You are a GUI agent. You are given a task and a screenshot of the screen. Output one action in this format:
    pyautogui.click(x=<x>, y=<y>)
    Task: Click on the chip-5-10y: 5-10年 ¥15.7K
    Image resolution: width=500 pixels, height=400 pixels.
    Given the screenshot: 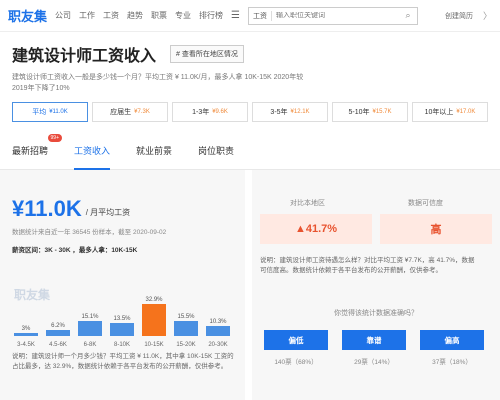 What is the action you would take?
    pyautogui.click(x=370, y=112)
    